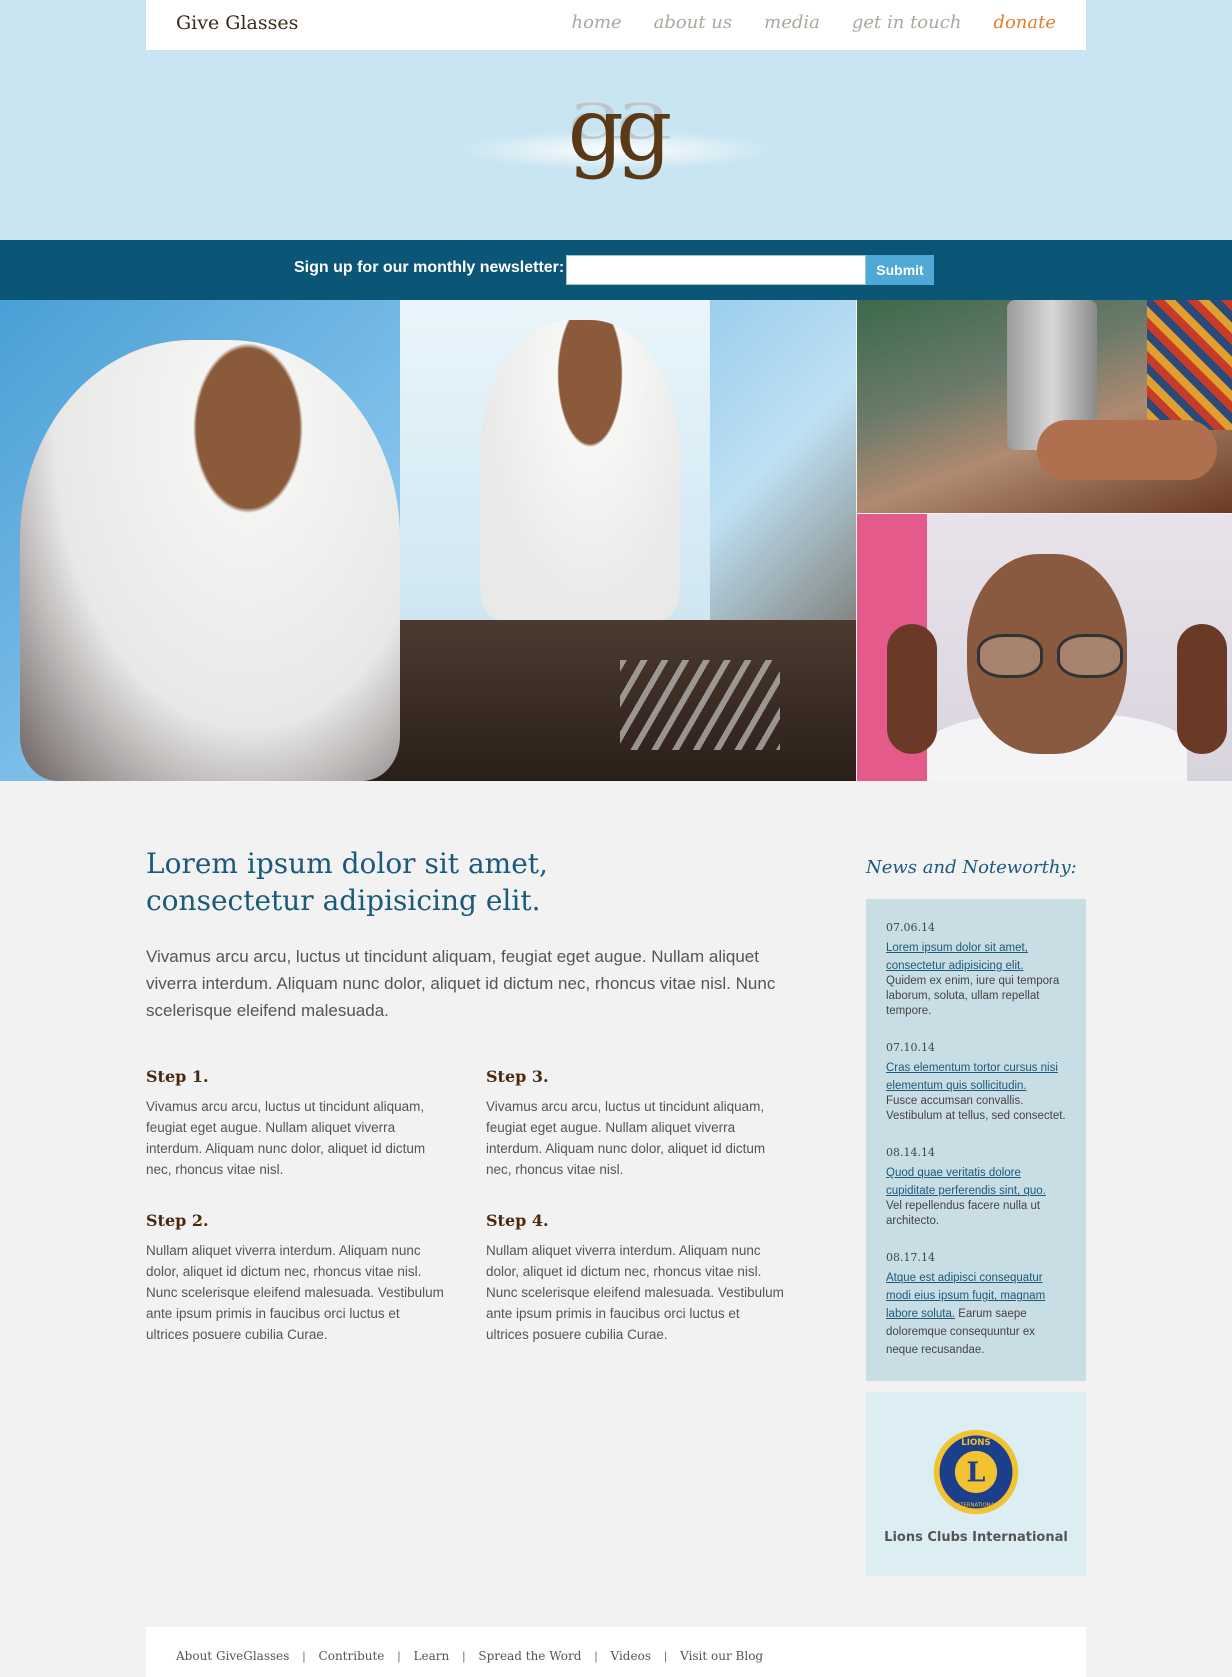 The image size is (1232, 1677). Describe the element at coordinates (716, 270) in the screenshot. I see `newsletter-email-input` at that location.